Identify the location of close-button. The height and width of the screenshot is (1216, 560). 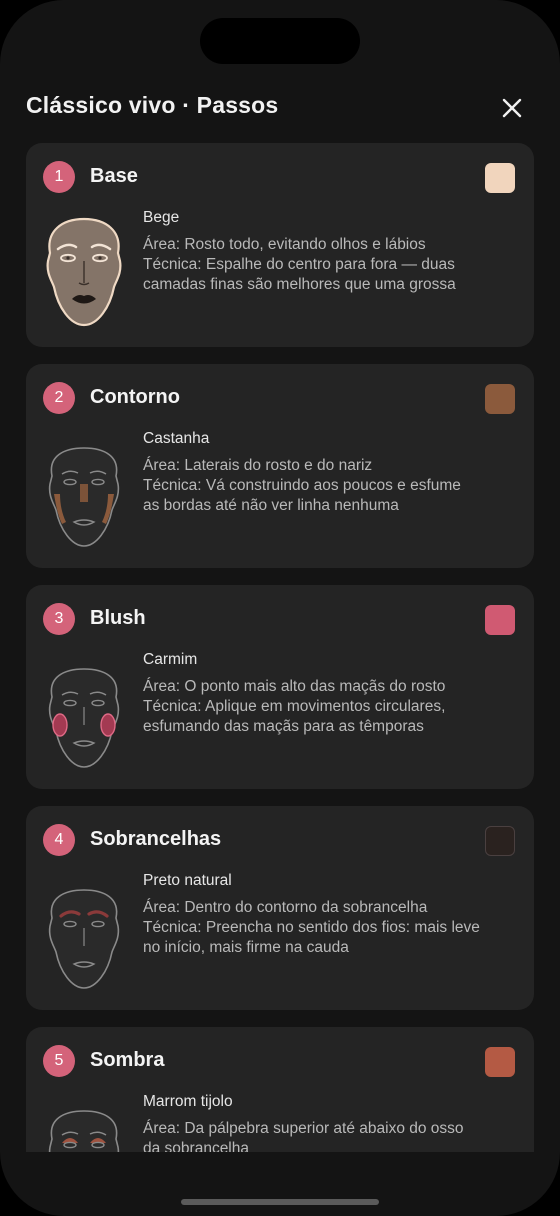
(512, 108).